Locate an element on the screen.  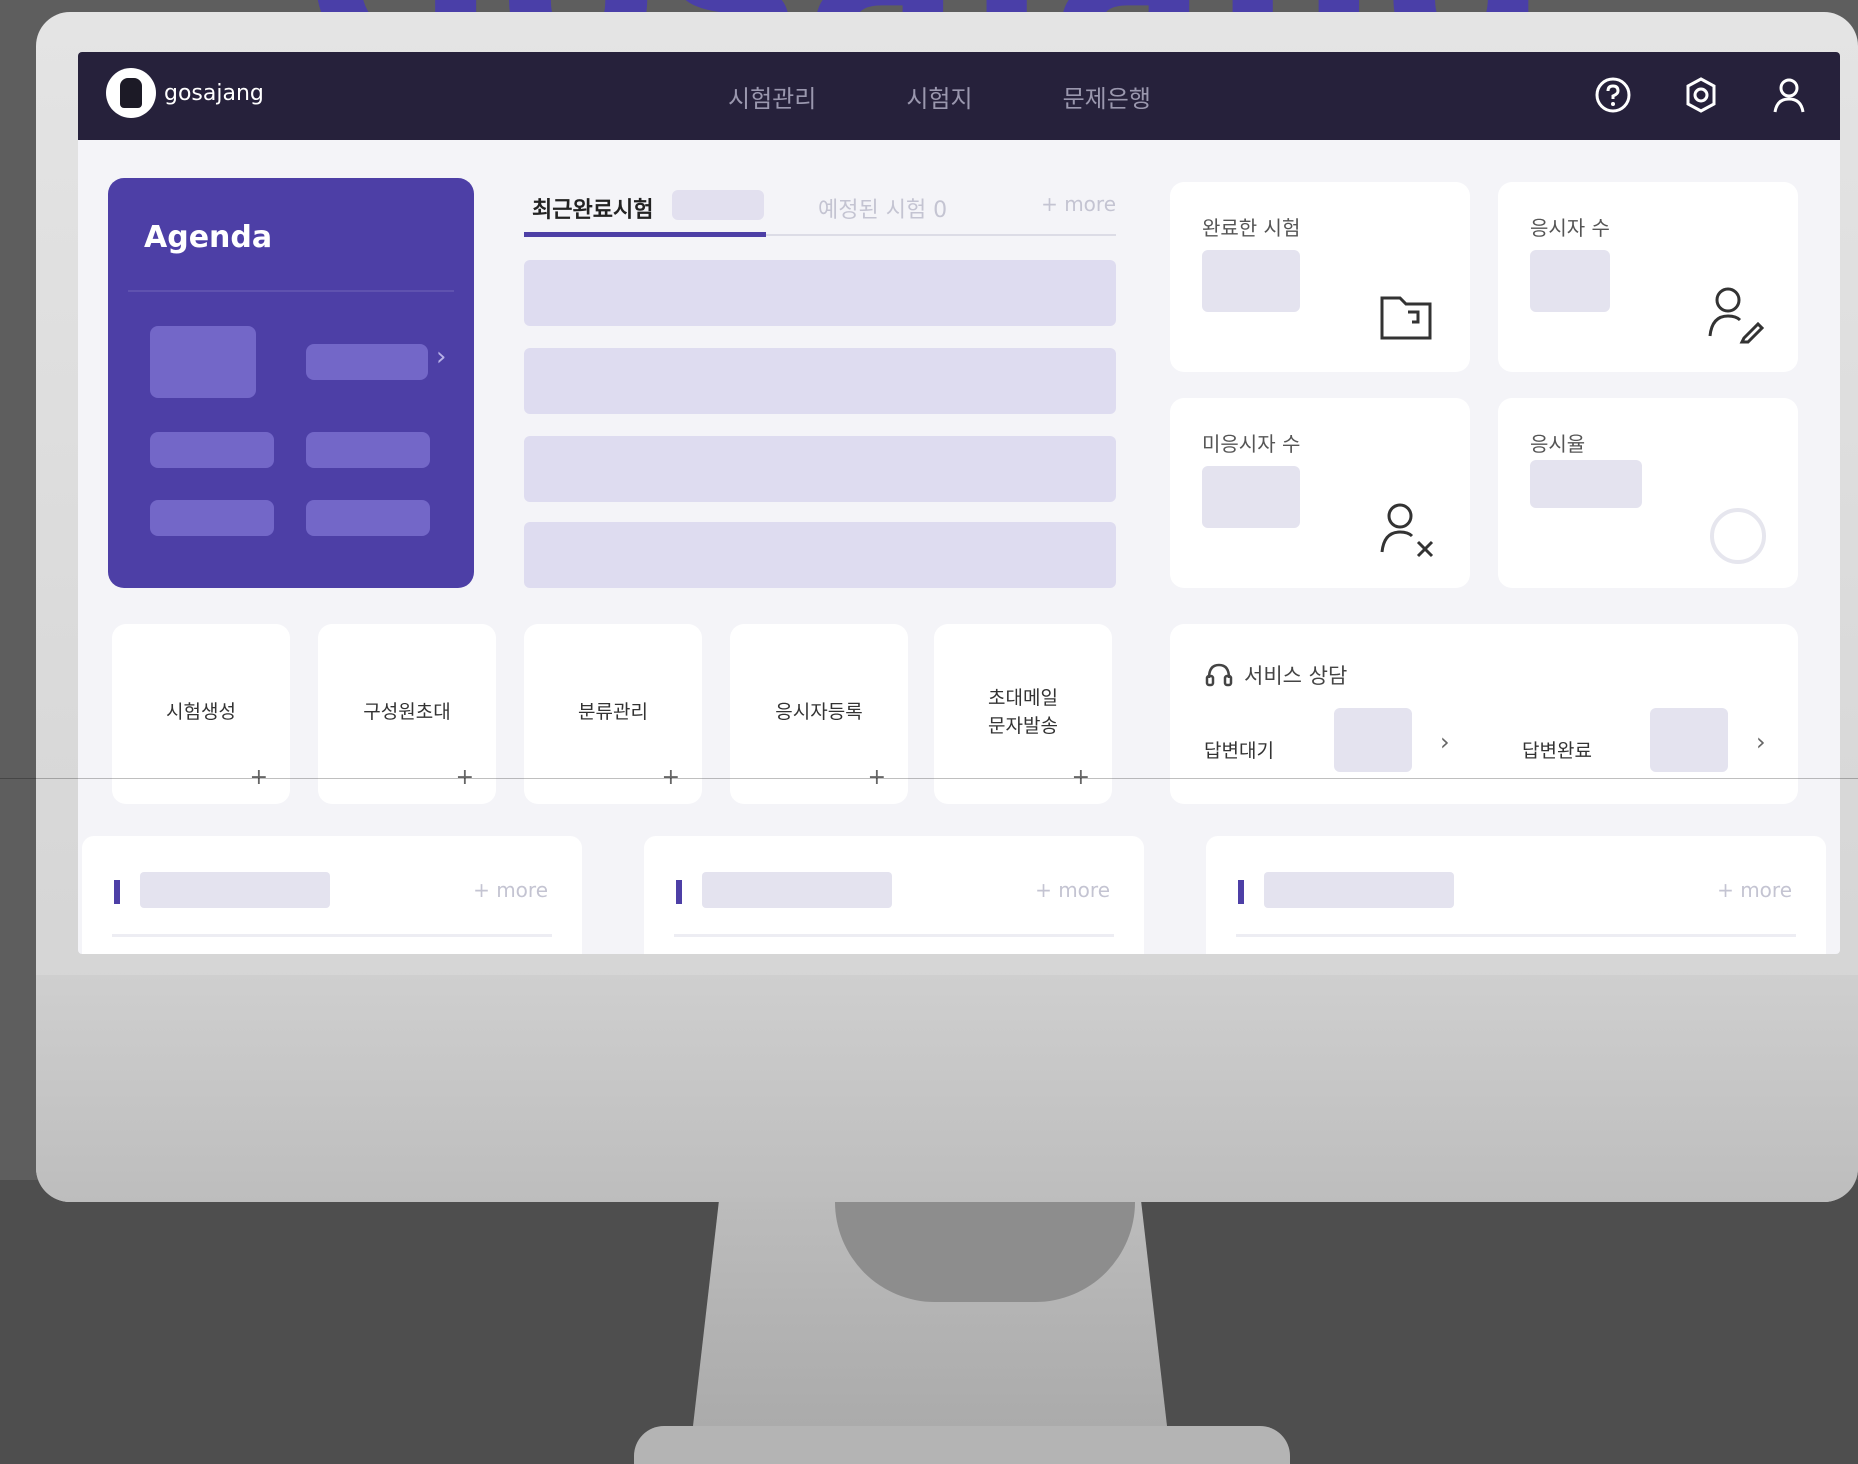
agenda-title: Agenda is located at coordinates (208, 237).